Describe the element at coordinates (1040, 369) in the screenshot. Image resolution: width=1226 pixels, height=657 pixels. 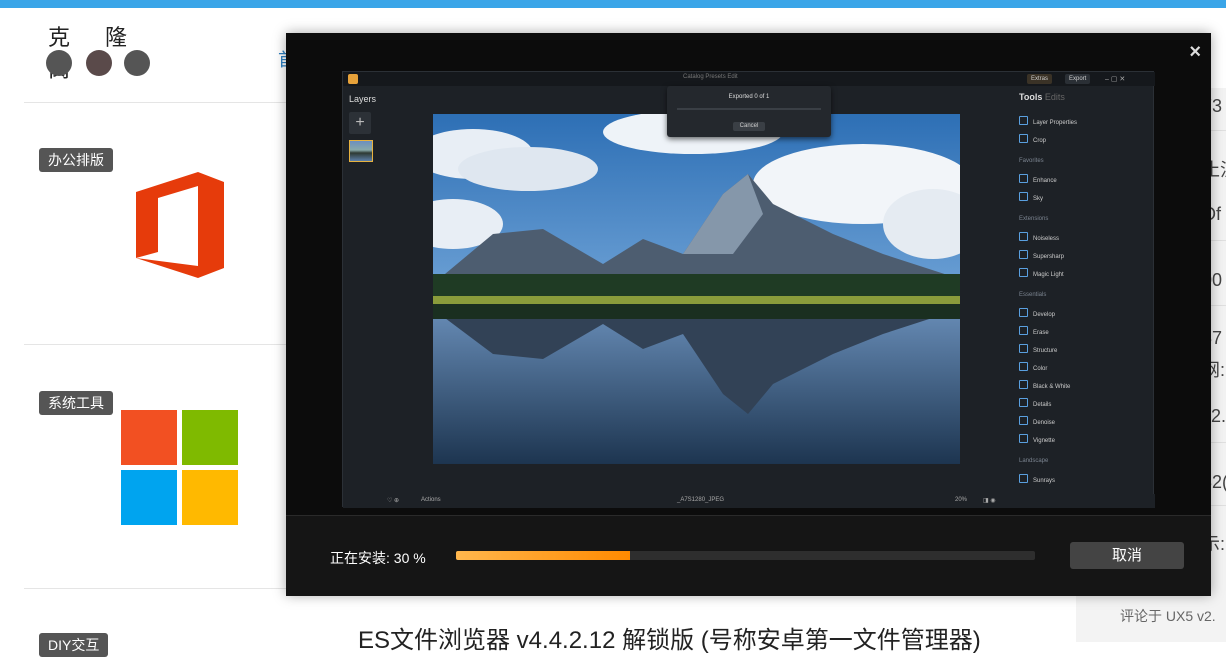
I see `tool-label: Color` at that location.